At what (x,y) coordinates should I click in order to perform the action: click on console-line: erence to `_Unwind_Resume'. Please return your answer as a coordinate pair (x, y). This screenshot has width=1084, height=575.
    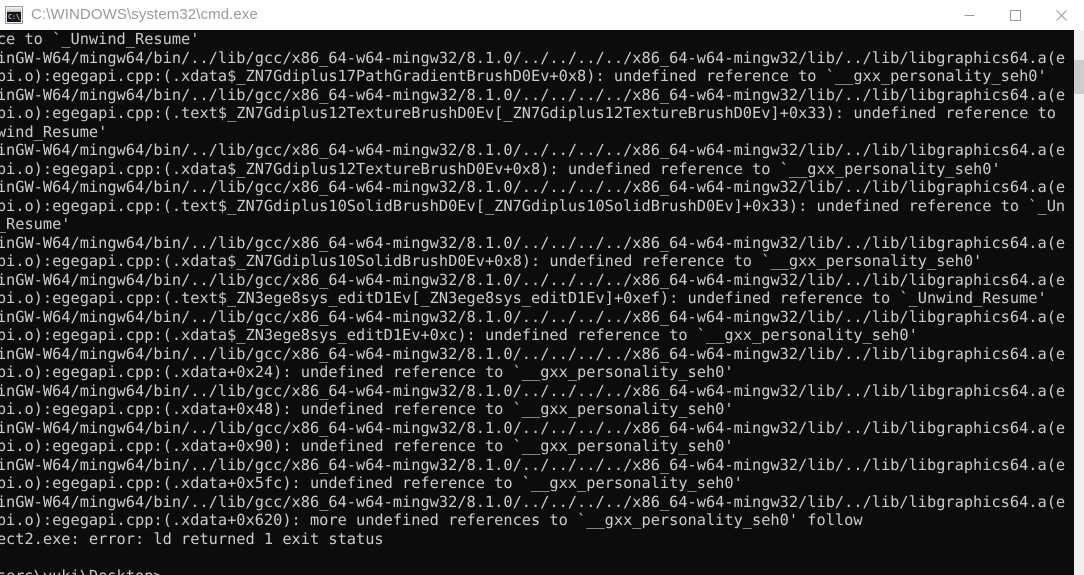
    Looking at the image, I should click on (100, 39).